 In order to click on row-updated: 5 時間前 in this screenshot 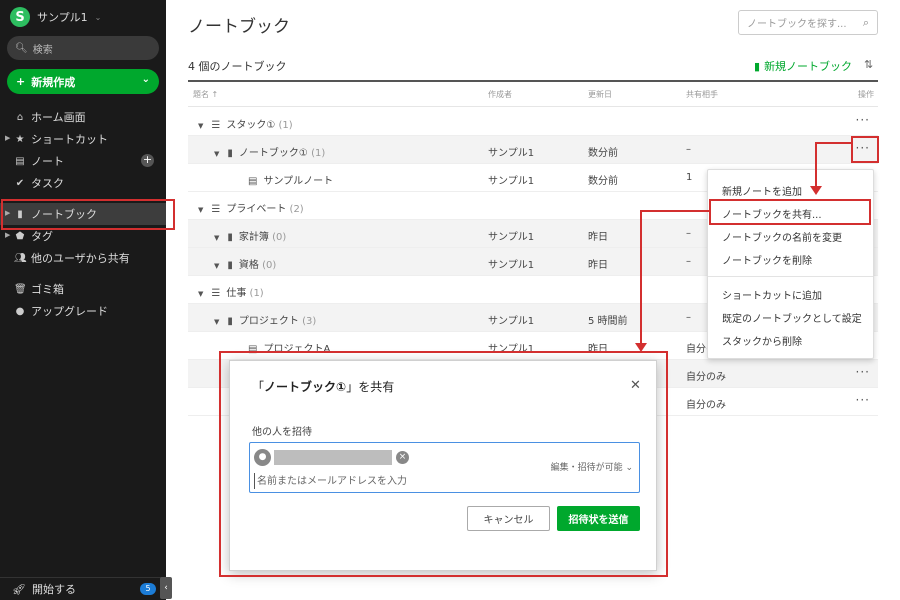, I will do `click(608, 321)`.